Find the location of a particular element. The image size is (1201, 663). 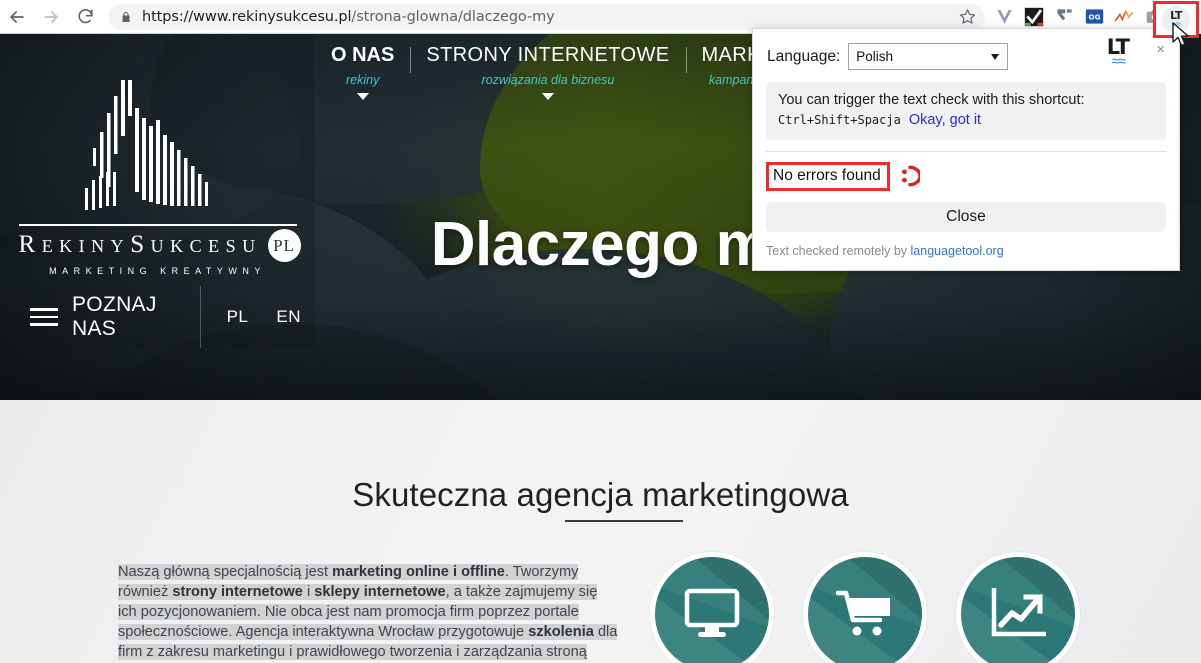

monitor-icon is located at coordinates (712, 612).